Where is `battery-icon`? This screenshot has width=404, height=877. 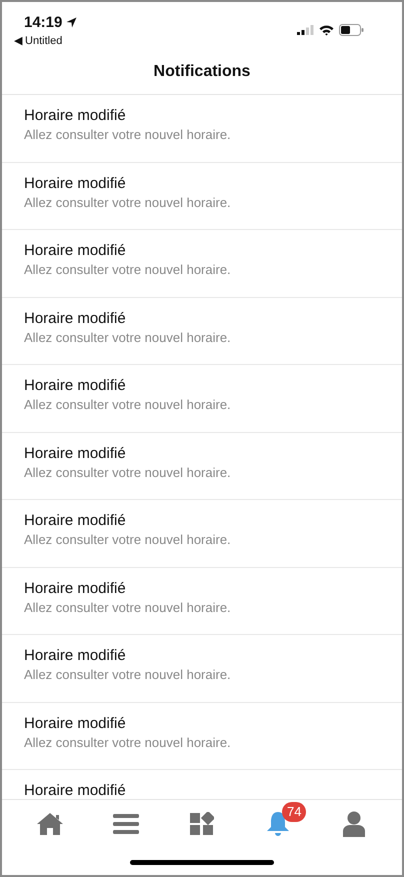 battery-icon is located at coordinates (351, 30).